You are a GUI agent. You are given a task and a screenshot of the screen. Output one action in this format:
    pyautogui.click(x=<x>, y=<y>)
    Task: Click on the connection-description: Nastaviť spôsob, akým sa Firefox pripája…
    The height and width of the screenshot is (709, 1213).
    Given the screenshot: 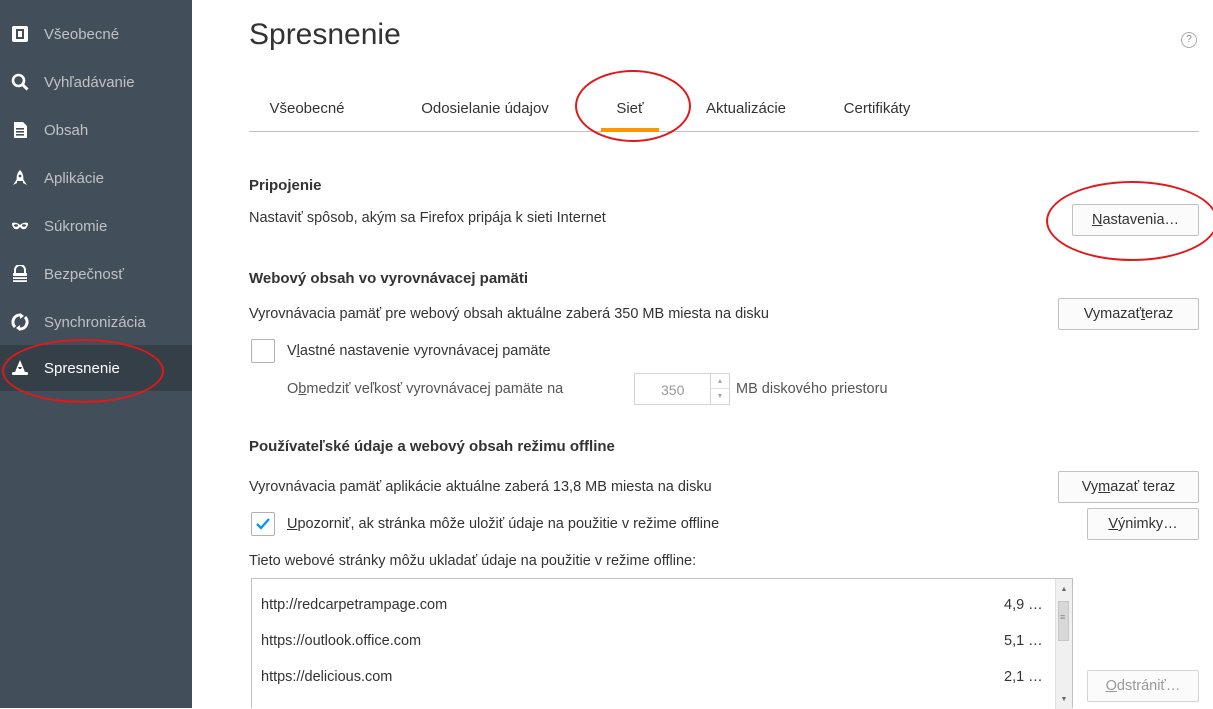 What is the action you would take?
    pyautogui.click(x=427, y=218)
    